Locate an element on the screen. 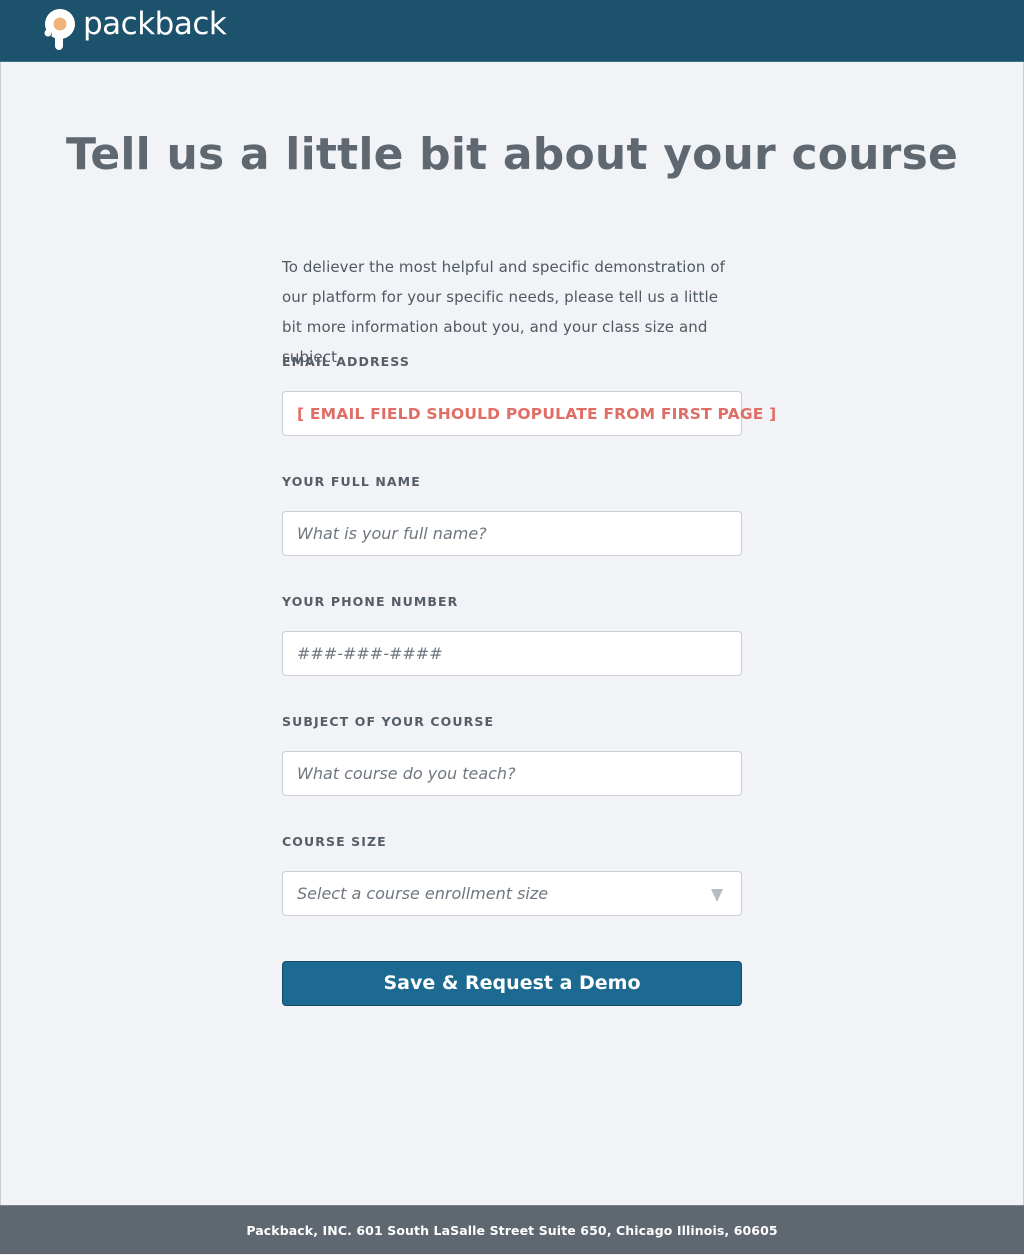 The image size is (1024, 1255). phone-label: YOUR PHONE NUMBER is located at coordinates (370, 601).